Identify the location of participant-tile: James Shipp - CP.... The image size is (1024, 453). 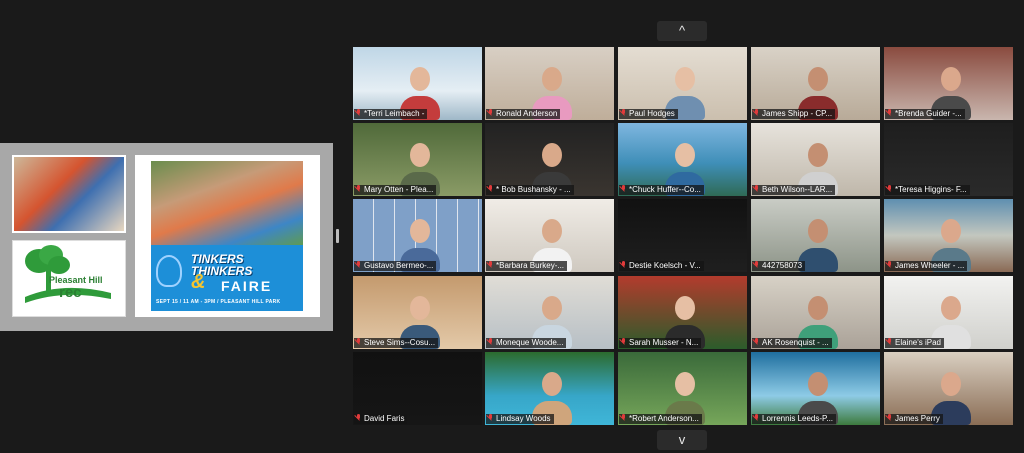
(815, 83).